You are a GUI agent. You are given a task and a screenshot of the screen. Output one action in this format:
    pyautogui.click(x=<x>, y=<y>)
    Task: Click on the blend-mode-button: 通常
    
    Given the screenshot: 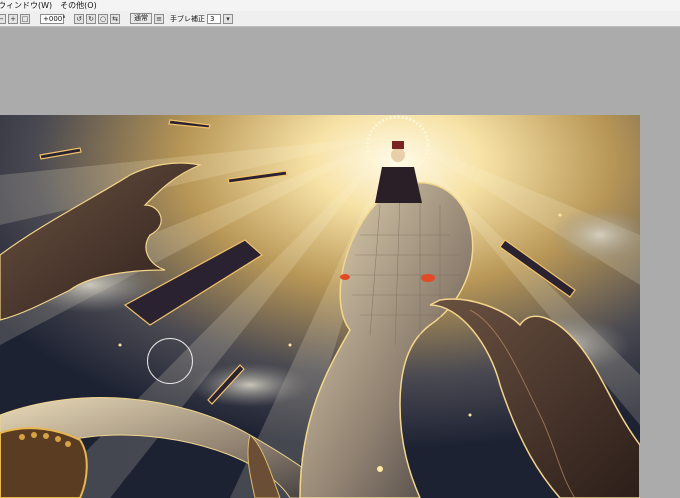 What is the action you would take?
    pyautogui.click(x=141, y=18)
    